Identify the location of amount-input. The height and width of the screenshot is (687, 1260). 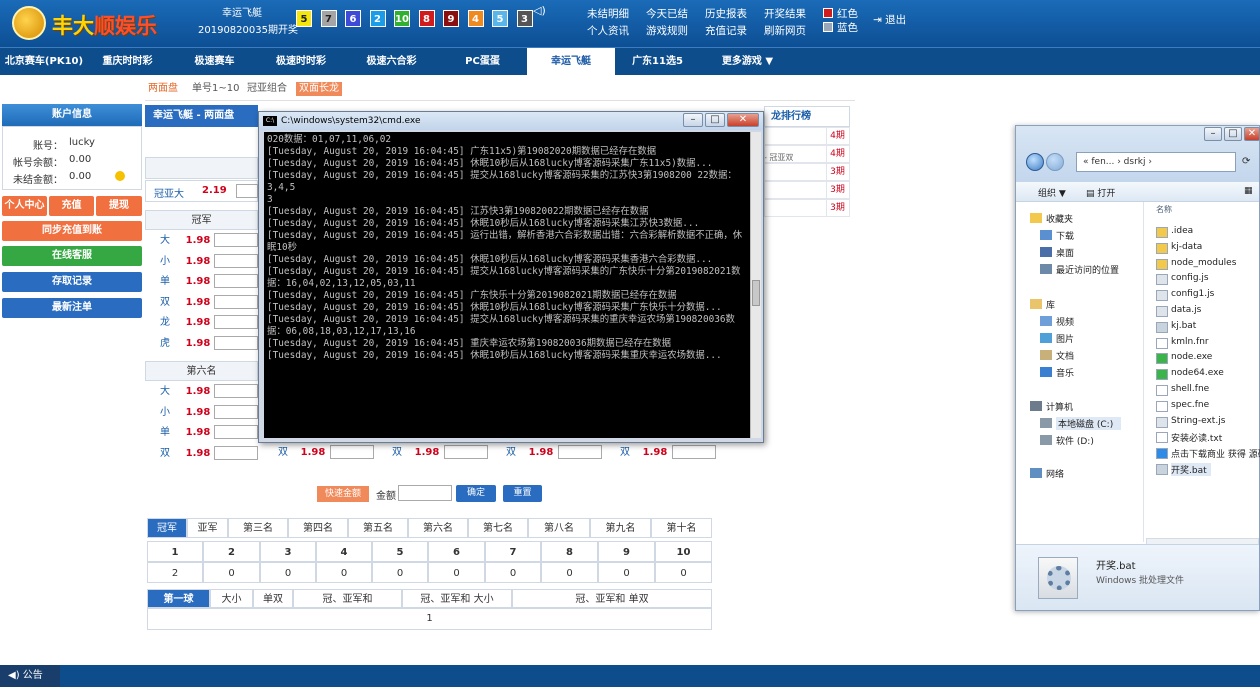
(425, 493).